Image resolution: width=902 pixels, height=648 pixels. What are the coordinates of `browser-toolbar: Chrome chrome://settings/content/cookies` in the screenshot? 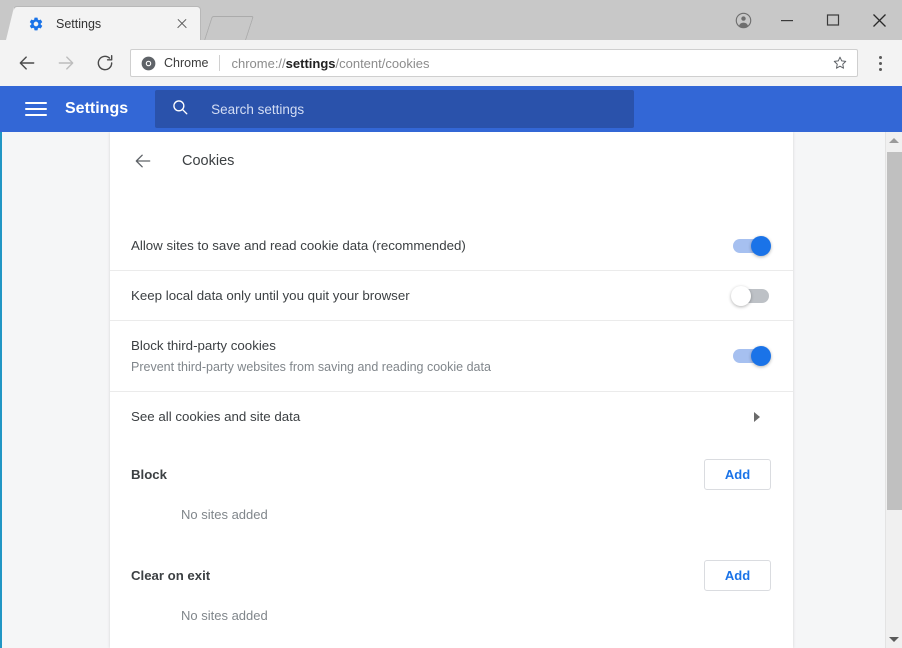 It's located at (451, 63).